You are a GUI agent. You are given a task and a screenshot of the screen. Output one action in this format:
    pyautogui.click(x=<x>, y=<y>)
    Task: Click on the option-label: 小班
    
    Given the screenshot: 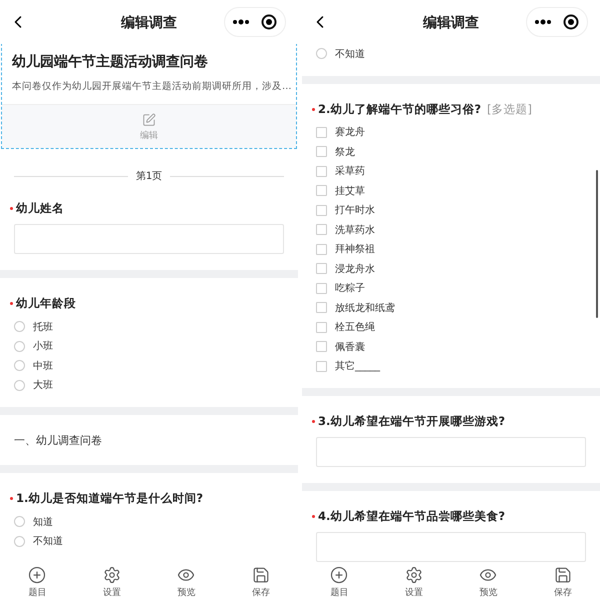 What is the action you would take?
    pyautogui.click(x=43, y=347)
    